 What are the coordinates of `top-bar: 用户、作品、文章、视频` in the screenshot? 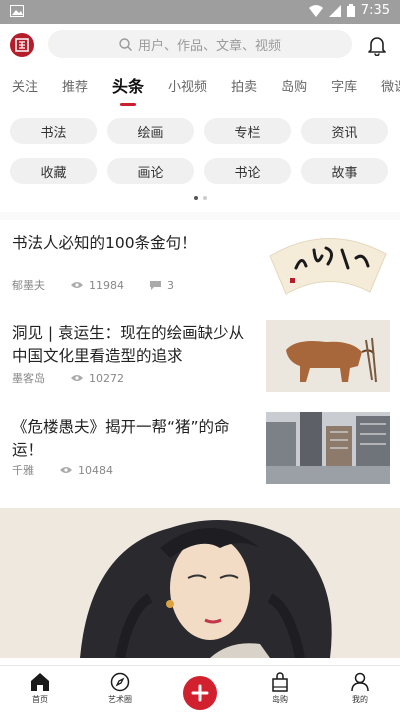 It's located at (200, 46).